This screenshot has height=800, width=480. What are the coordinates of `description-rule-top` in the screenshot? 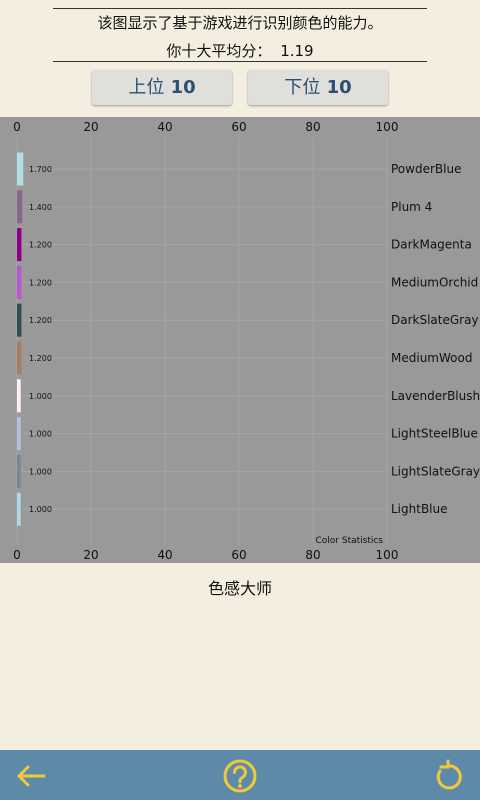 It's located at (240, 8).